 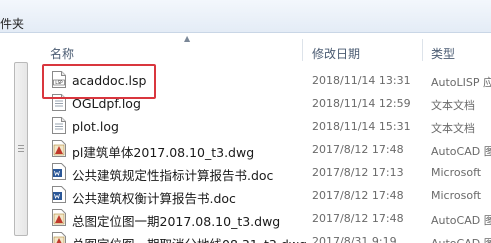 I want to click on sort-up-icon: ▲, so click(x=187, y=38).